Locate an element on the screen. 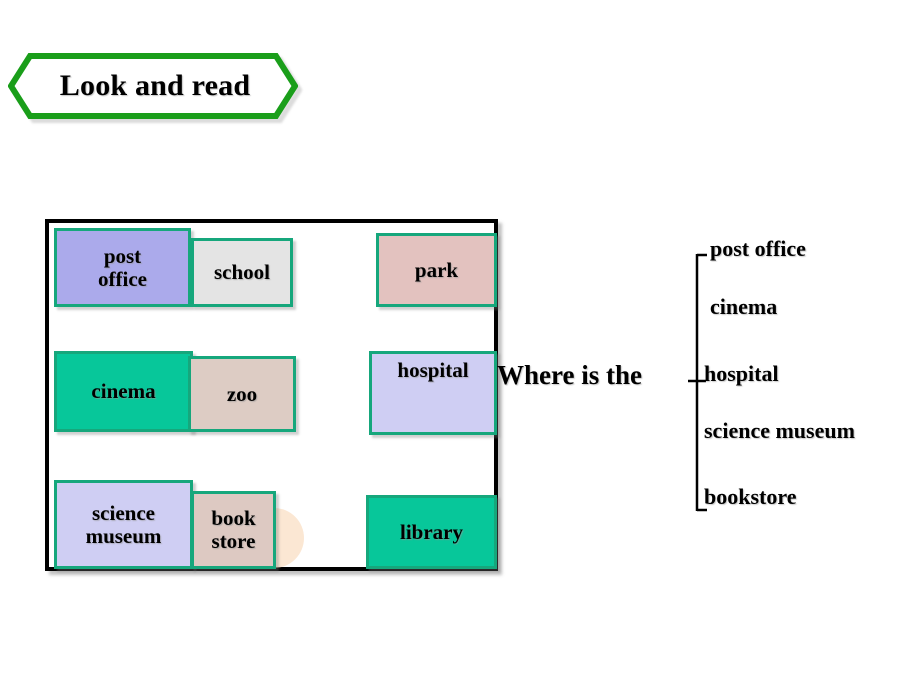  title-banner: Look and read is located at coordinates (155, 88).